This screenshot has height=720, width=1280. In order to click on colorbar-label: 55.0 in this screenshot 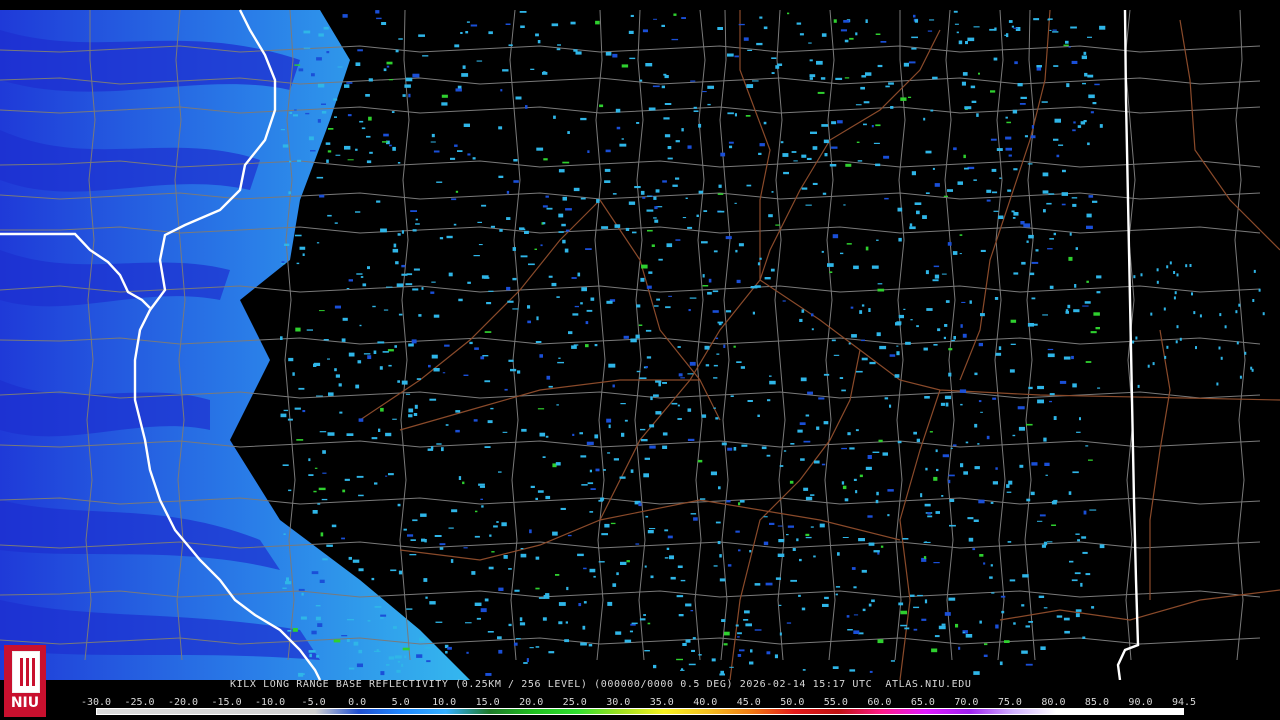, I will do `click(835, 702)`.